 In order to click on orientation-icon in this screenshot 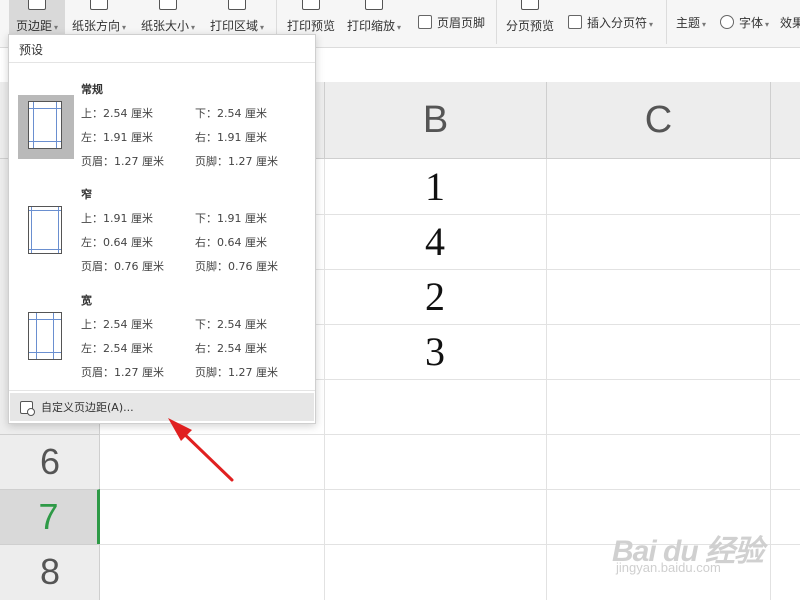, I will do `click(99, 5)`.